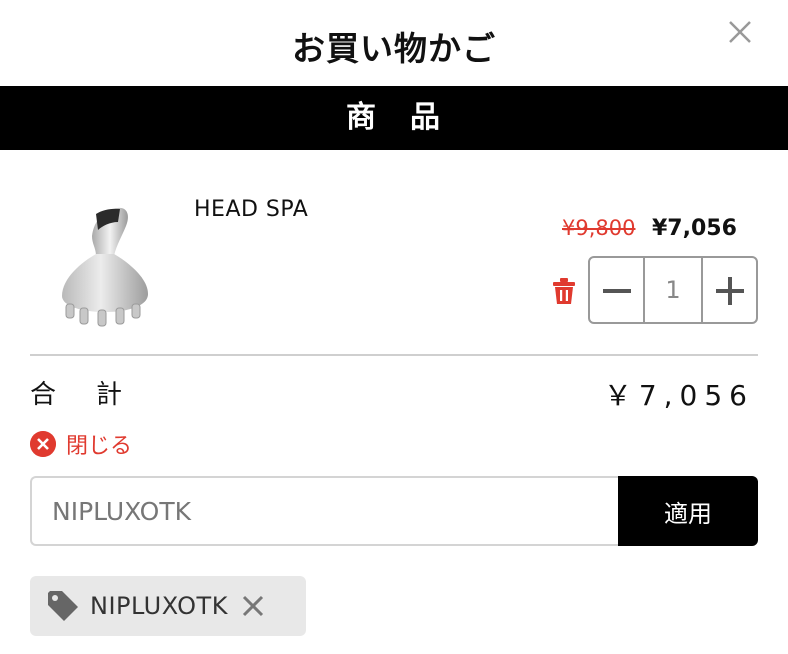 The height and width of the screenshot is (654, 788). I want to click on close-coupon-label: 閉じる, so click(99, 446).